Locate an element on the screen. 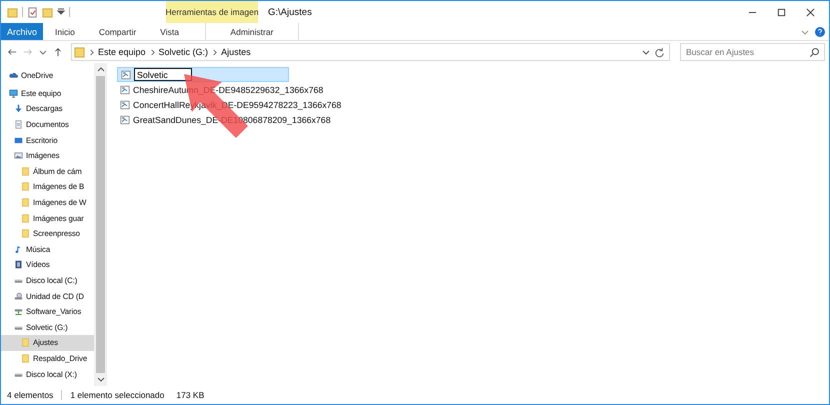  download-icon is located at coordinates (18, 109).